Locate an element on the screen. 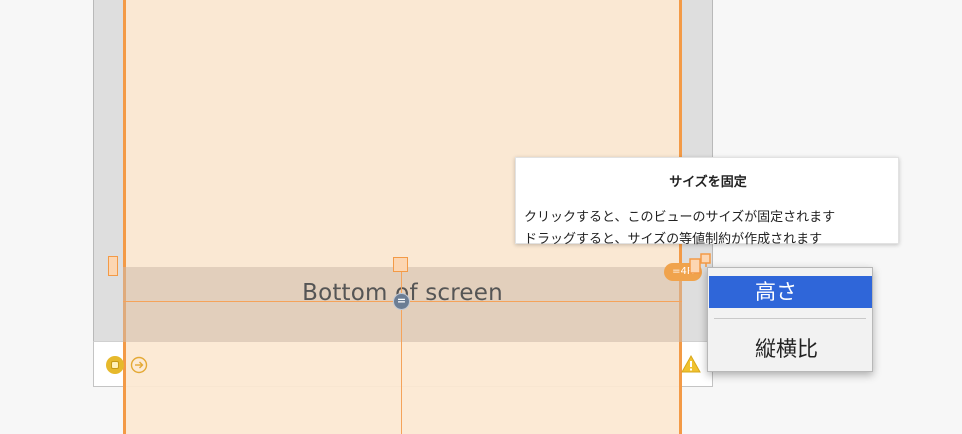  constraint-menu: 高さ 縦横比 is located at coordinates (790, 319).